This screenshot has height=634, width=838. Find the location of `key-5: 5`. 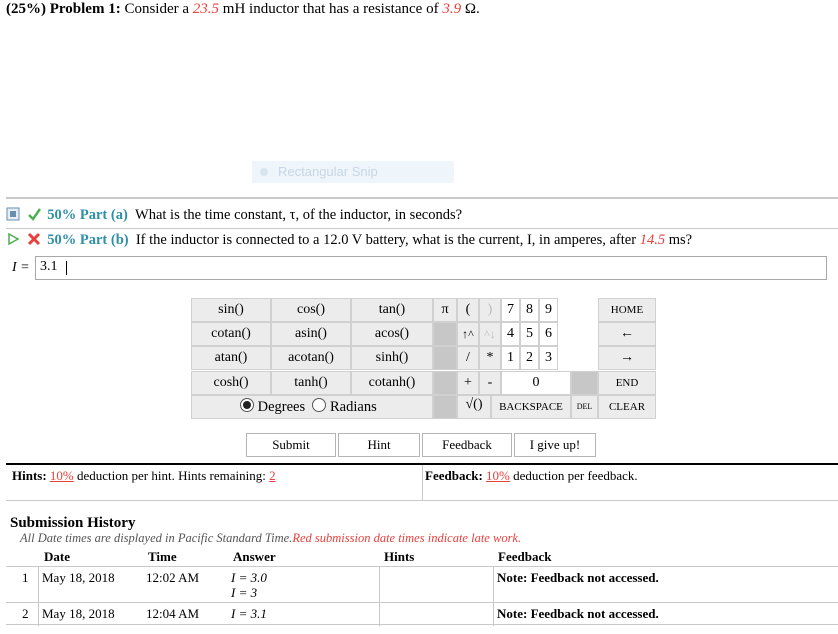

key-5: 5 is located at coordinates (529, 334).